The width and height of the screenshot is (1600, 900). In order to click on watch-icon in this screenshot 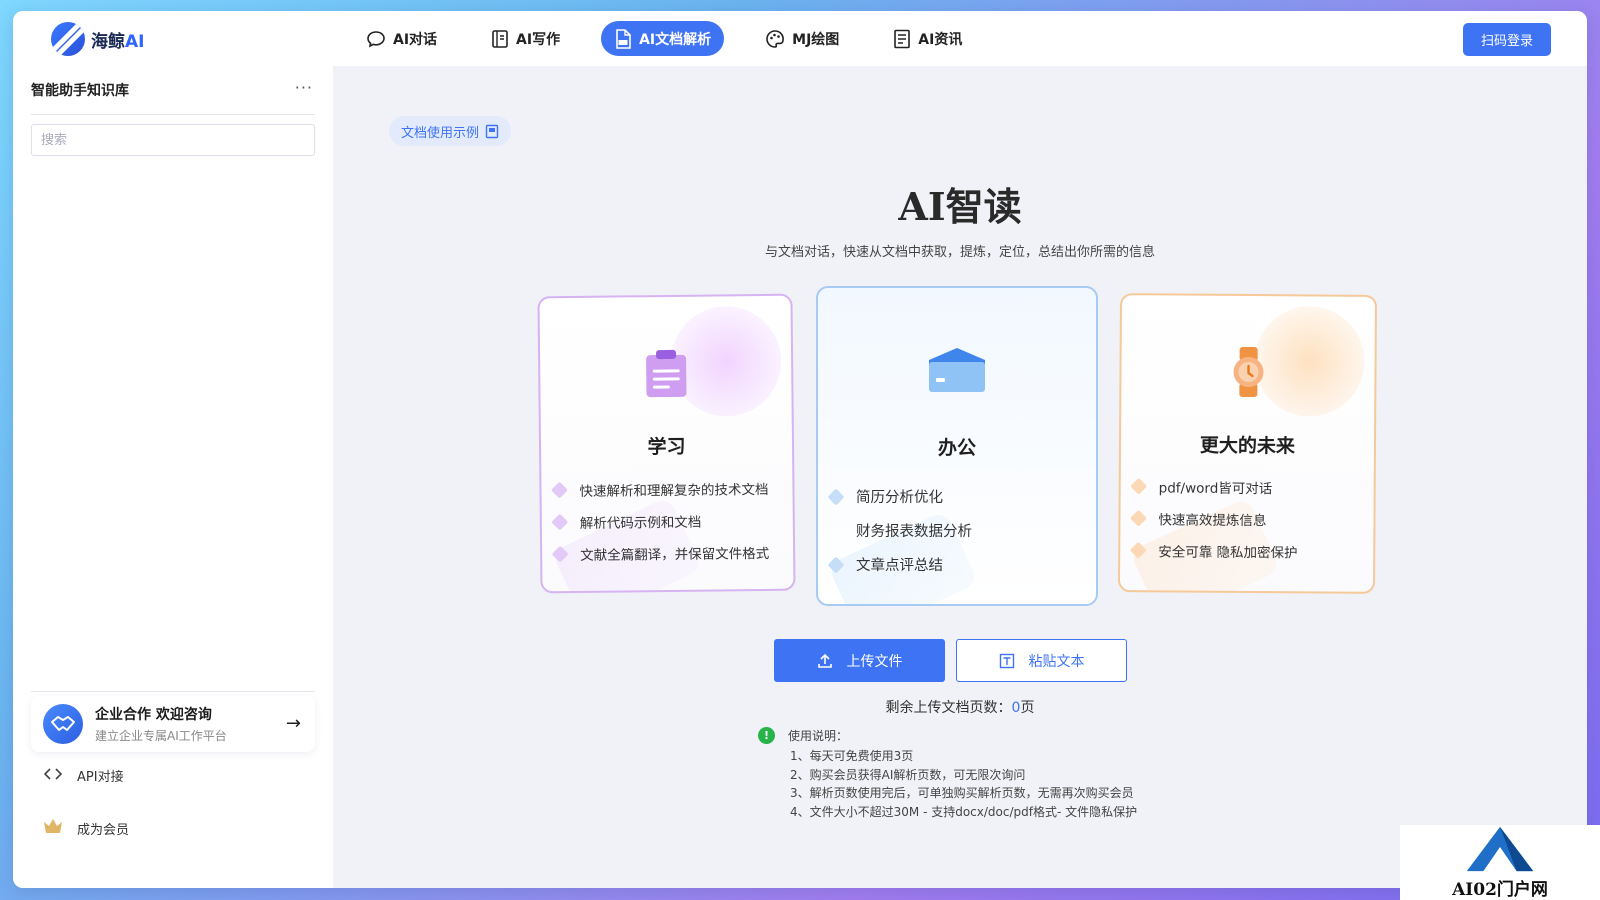, I will do `click(1248, 374)`.